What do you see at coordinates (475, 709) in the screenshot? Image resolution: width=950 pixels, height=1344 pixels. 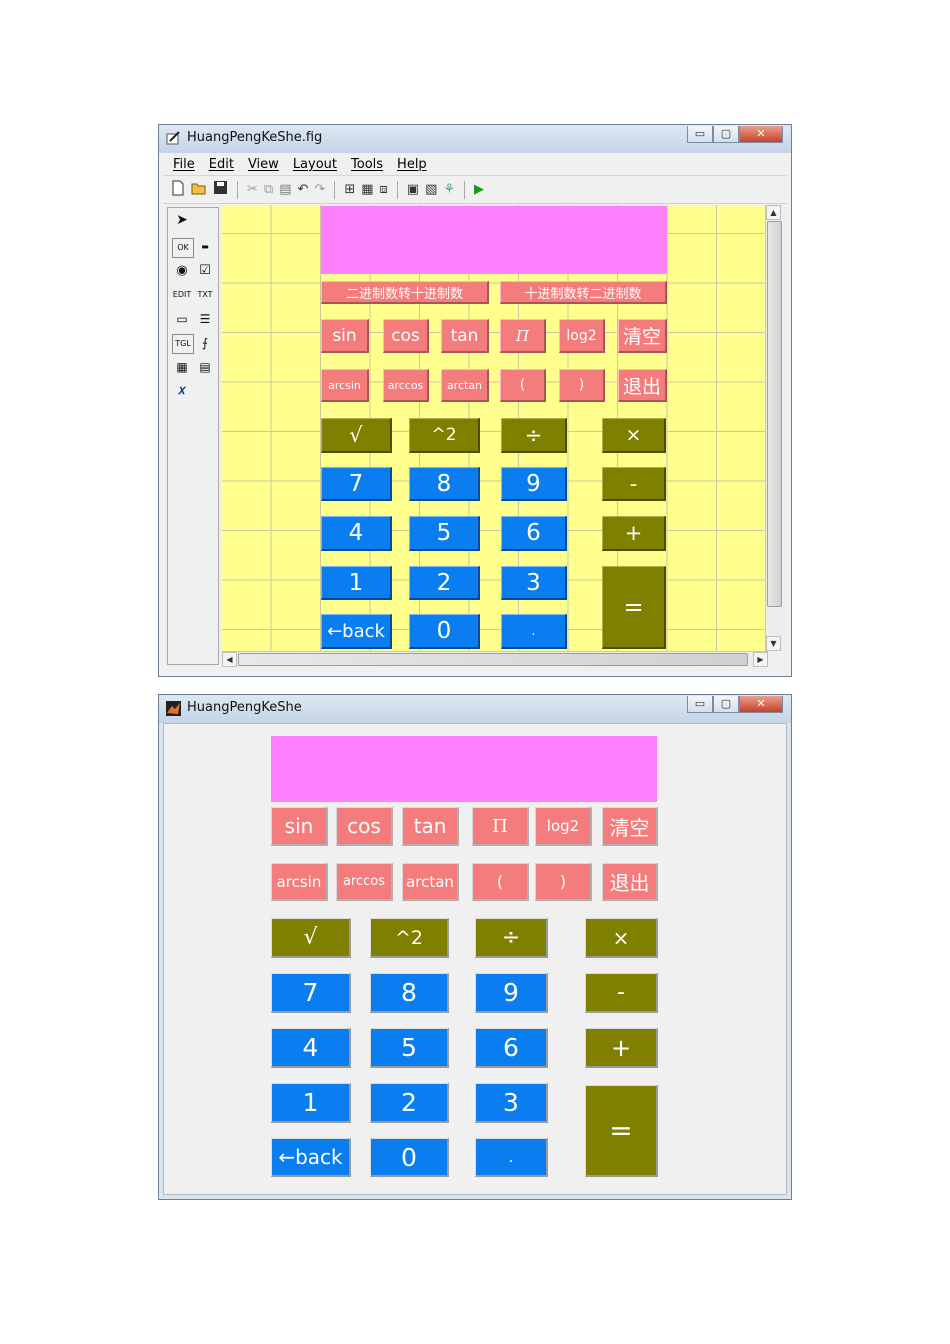 I see `title-bar: HuangPengKeShe ▭ ▢ ✕` at bounding box center [475, 709].